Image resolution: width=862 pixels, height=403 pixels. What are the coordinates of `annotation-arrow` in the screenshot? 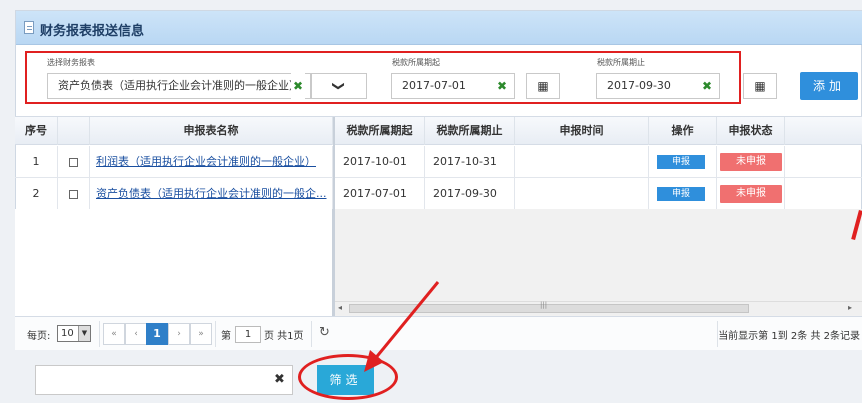 It's located at (402, 326).